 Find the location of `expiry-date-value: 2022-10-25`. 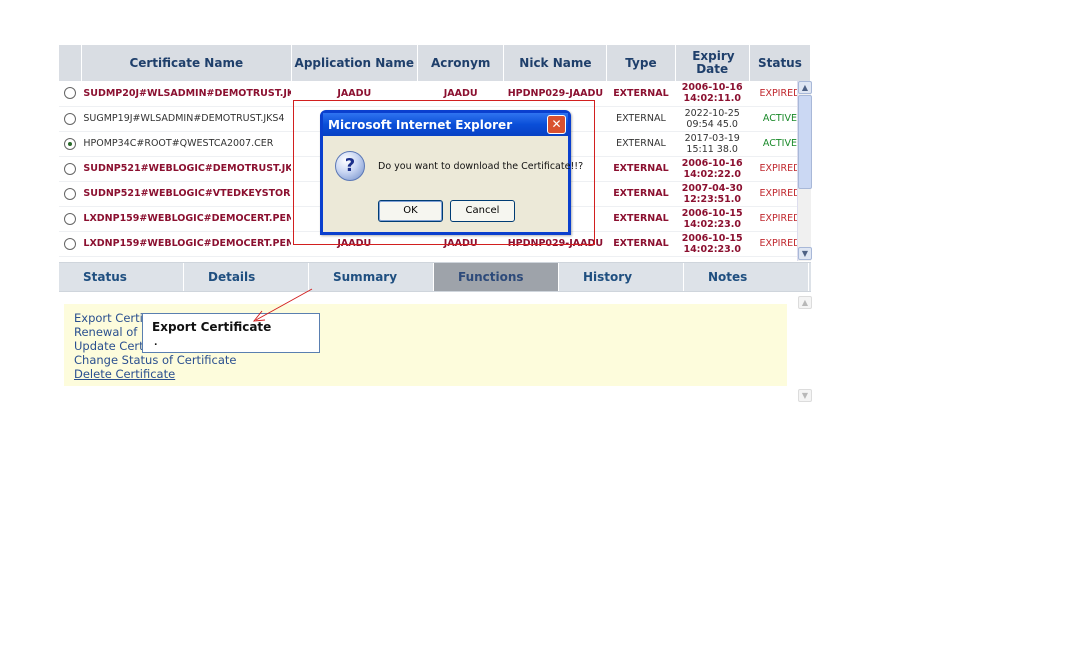

expiry-date-value: 2022-10-25 is located at coordinates (712, 113).